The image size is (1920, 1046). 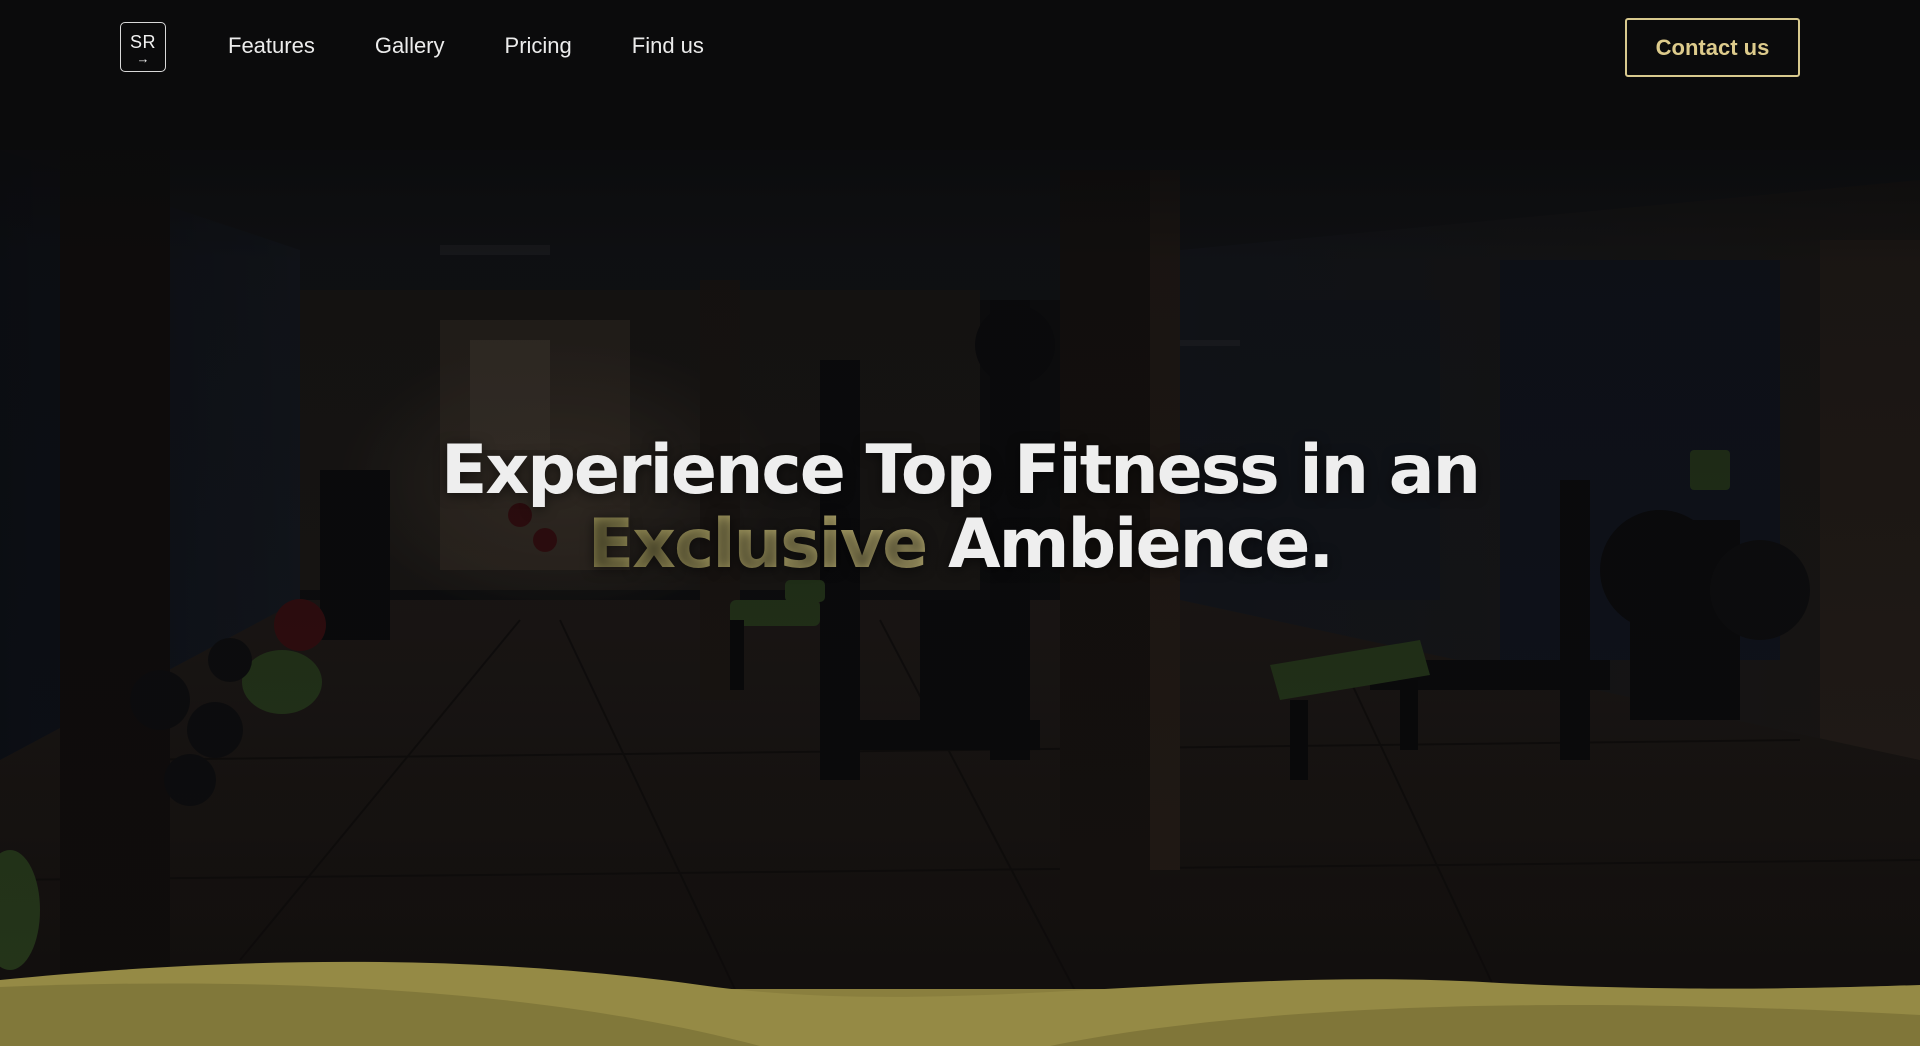 I want to click on main-nav: Features Gallery Pricing Find us, so click(x=496, y=46).